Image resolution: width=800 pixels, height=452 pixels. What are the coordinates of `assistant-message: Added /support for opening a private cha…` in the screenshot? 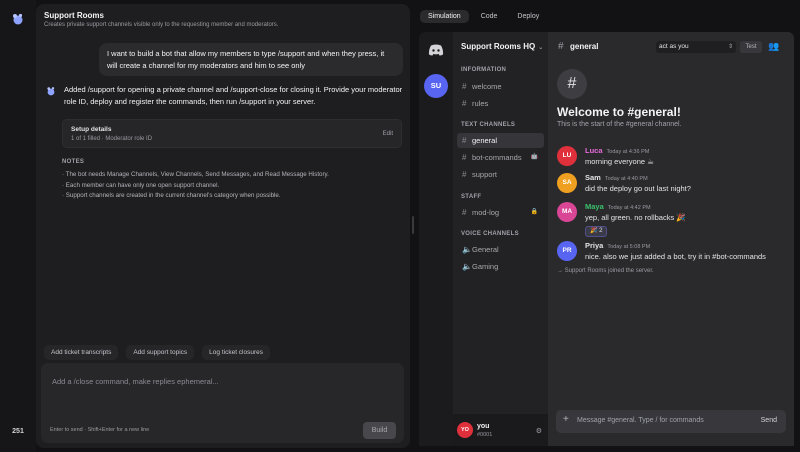 It's located at (233, 95).